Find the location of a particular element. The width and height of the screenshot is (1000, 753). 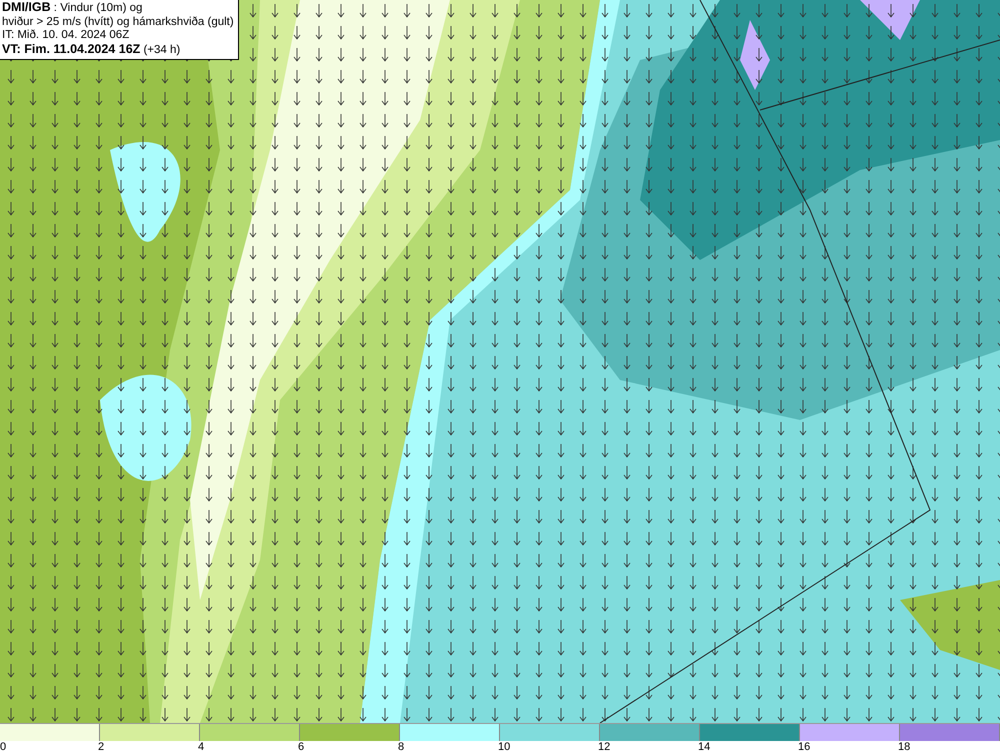

scale-label: 0 is located at coordinates (3, 747).